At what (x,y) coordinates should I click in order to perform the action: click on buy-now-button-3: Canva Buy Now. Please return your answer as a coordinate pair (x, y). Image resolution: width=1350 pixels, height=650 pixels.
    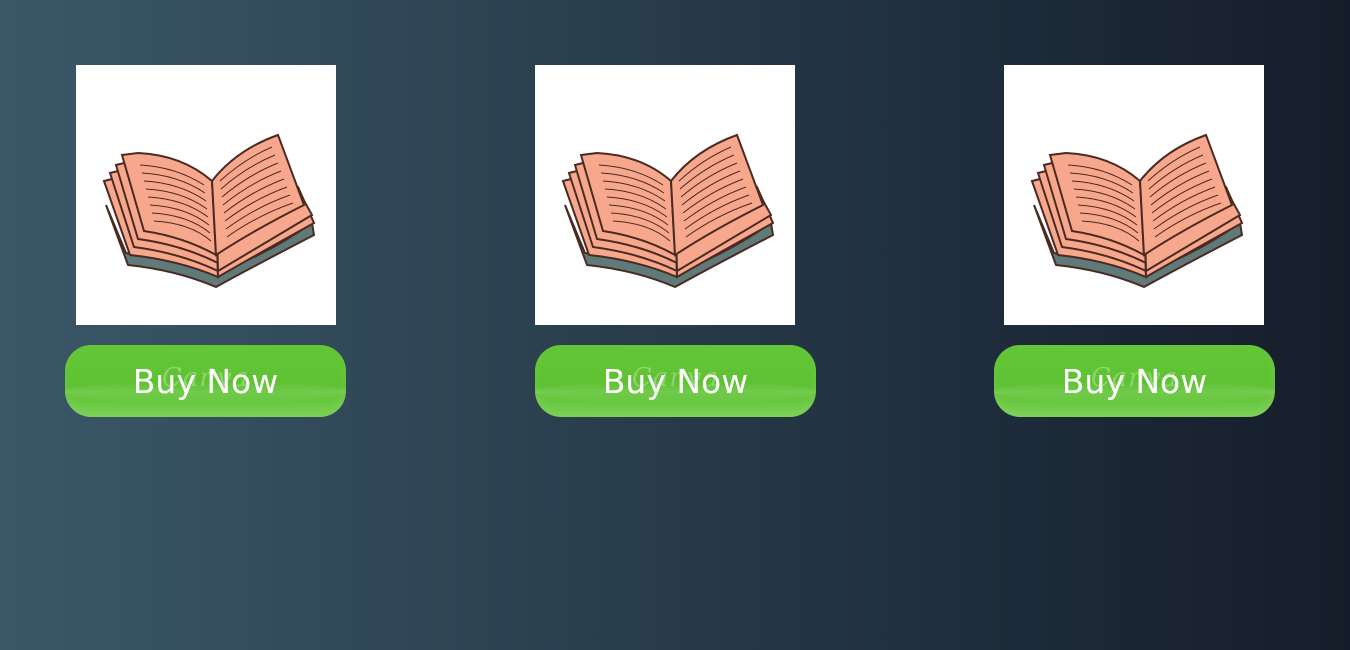
    Looking at the image, I should click on (1134, 381).